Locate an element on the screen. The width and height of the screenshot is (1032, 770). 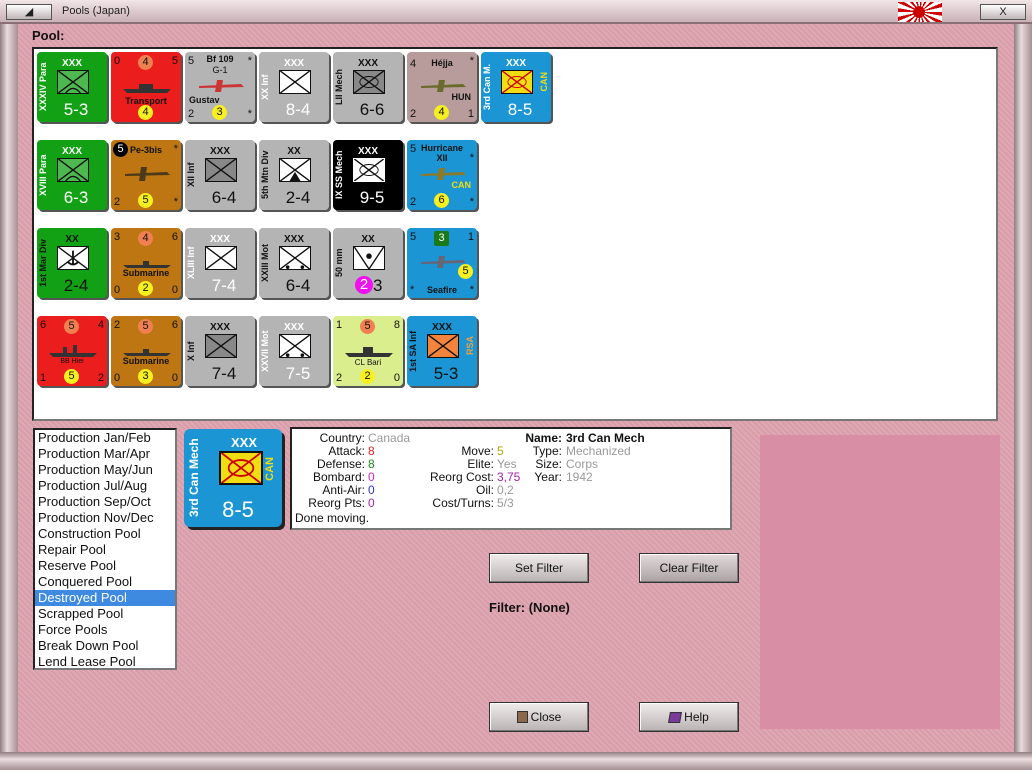
plane-icon is located at coordinates (221, 86).